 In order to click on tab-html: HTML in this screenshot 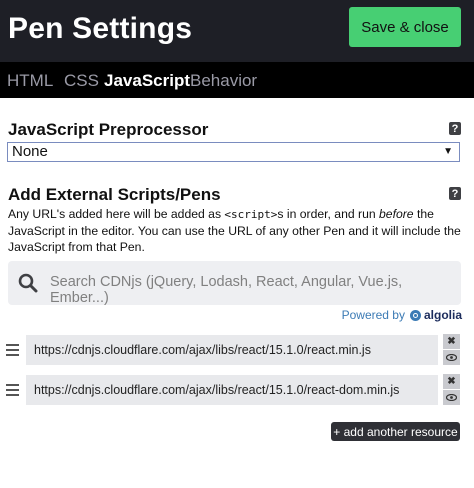, I will do `click(30, 81)`.